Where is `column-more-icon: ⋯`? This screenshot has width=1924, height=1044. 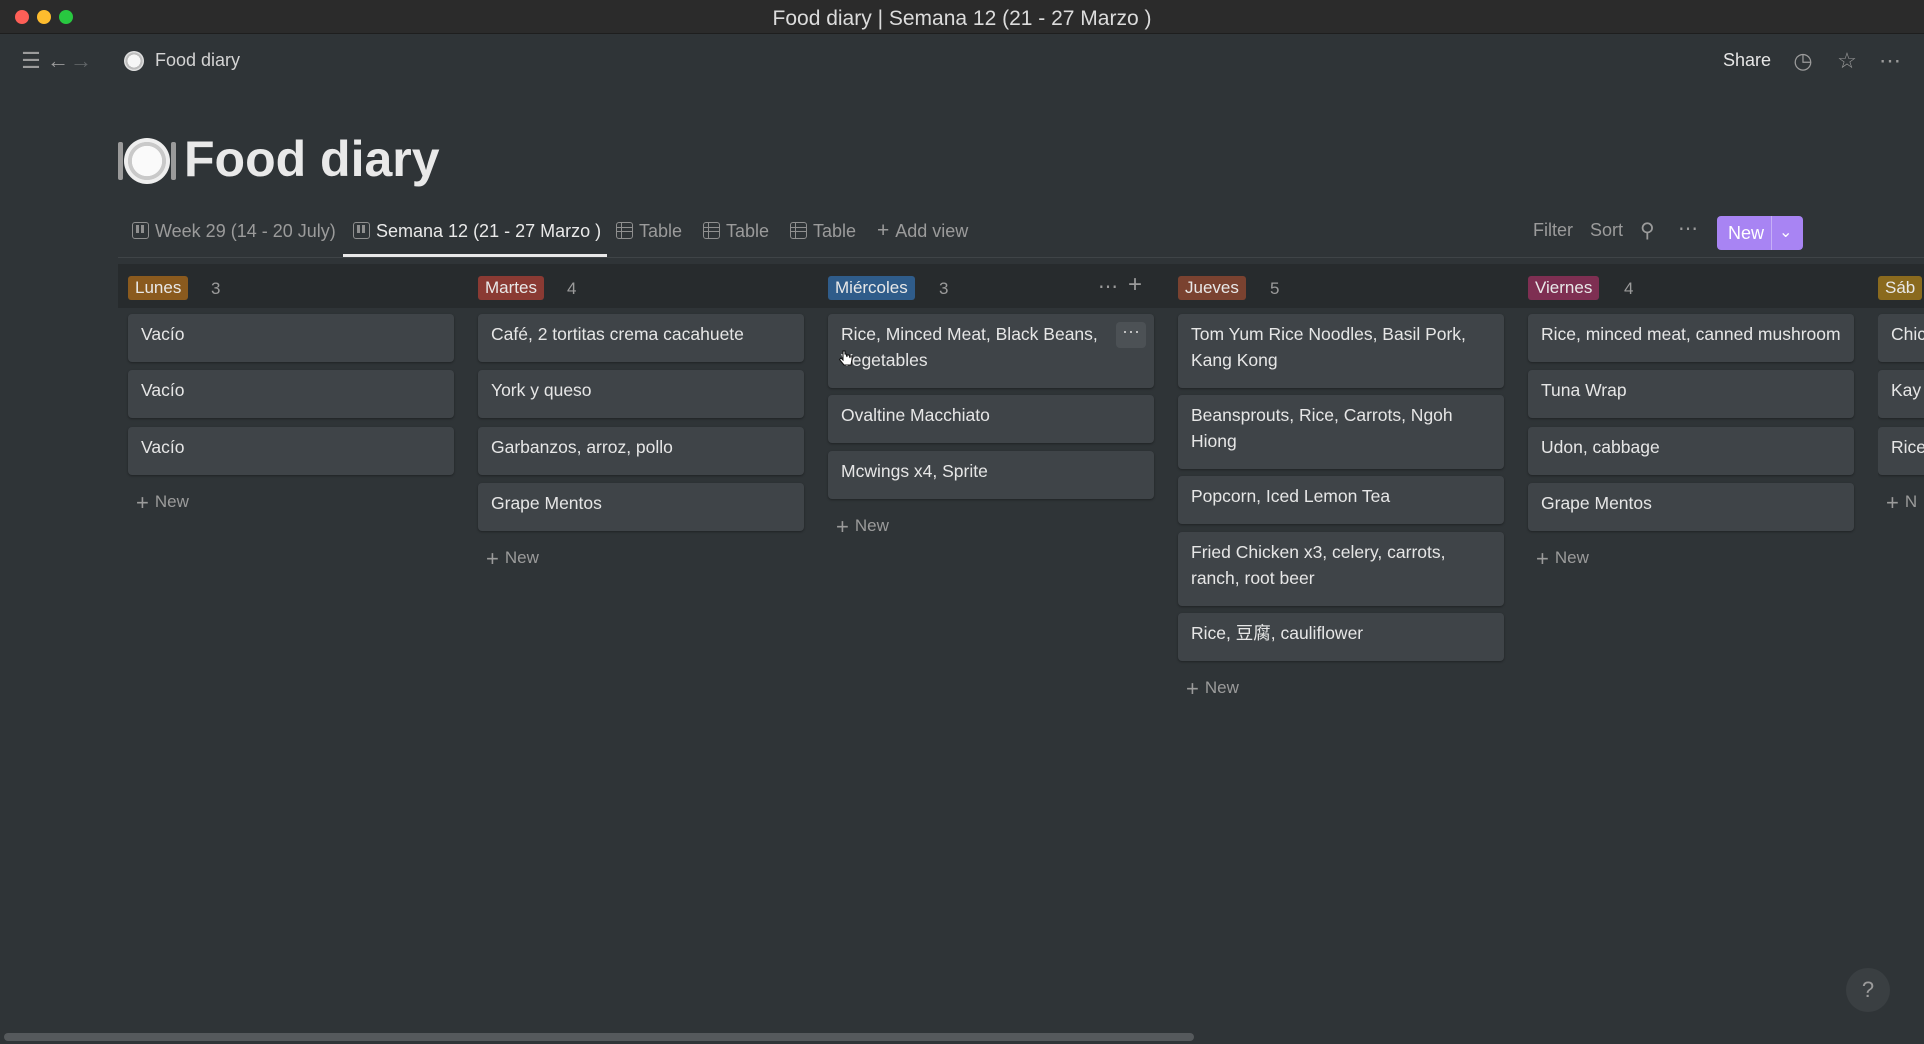 column-more-icon: ⋯ is located at coordinates (1108, 286).